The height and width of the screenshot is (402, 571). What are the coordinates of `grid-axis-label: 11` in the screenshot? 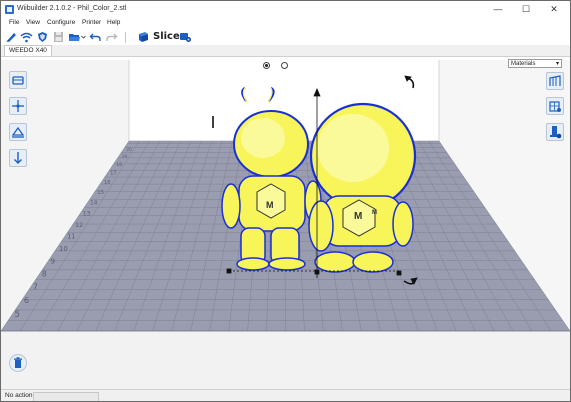 It's located at (71, 237).